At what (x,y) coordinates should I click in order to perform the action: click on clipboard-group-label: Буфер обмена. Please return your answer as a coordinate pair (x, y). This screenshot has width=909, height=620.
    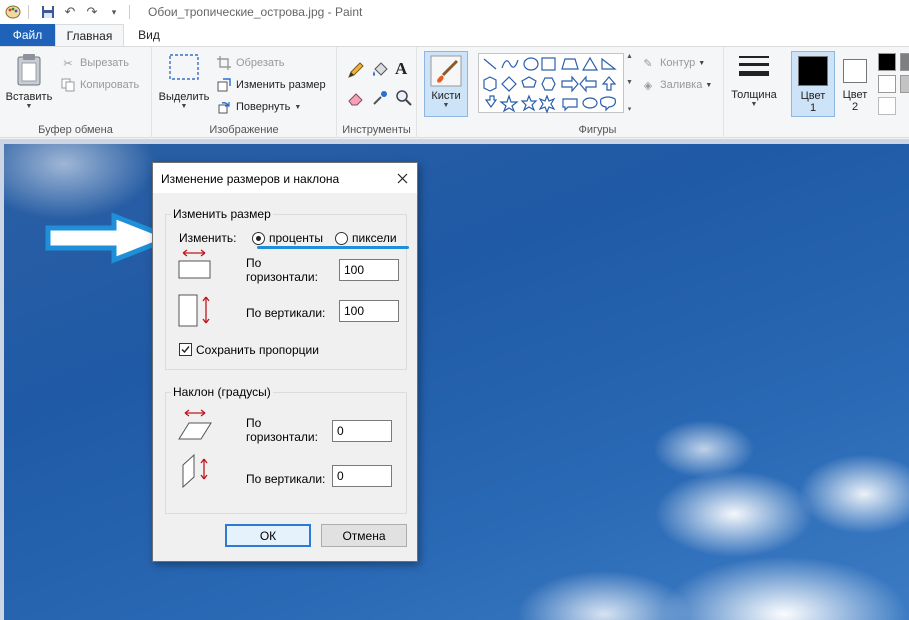
    Looking at the image, I should click on (75, 130).